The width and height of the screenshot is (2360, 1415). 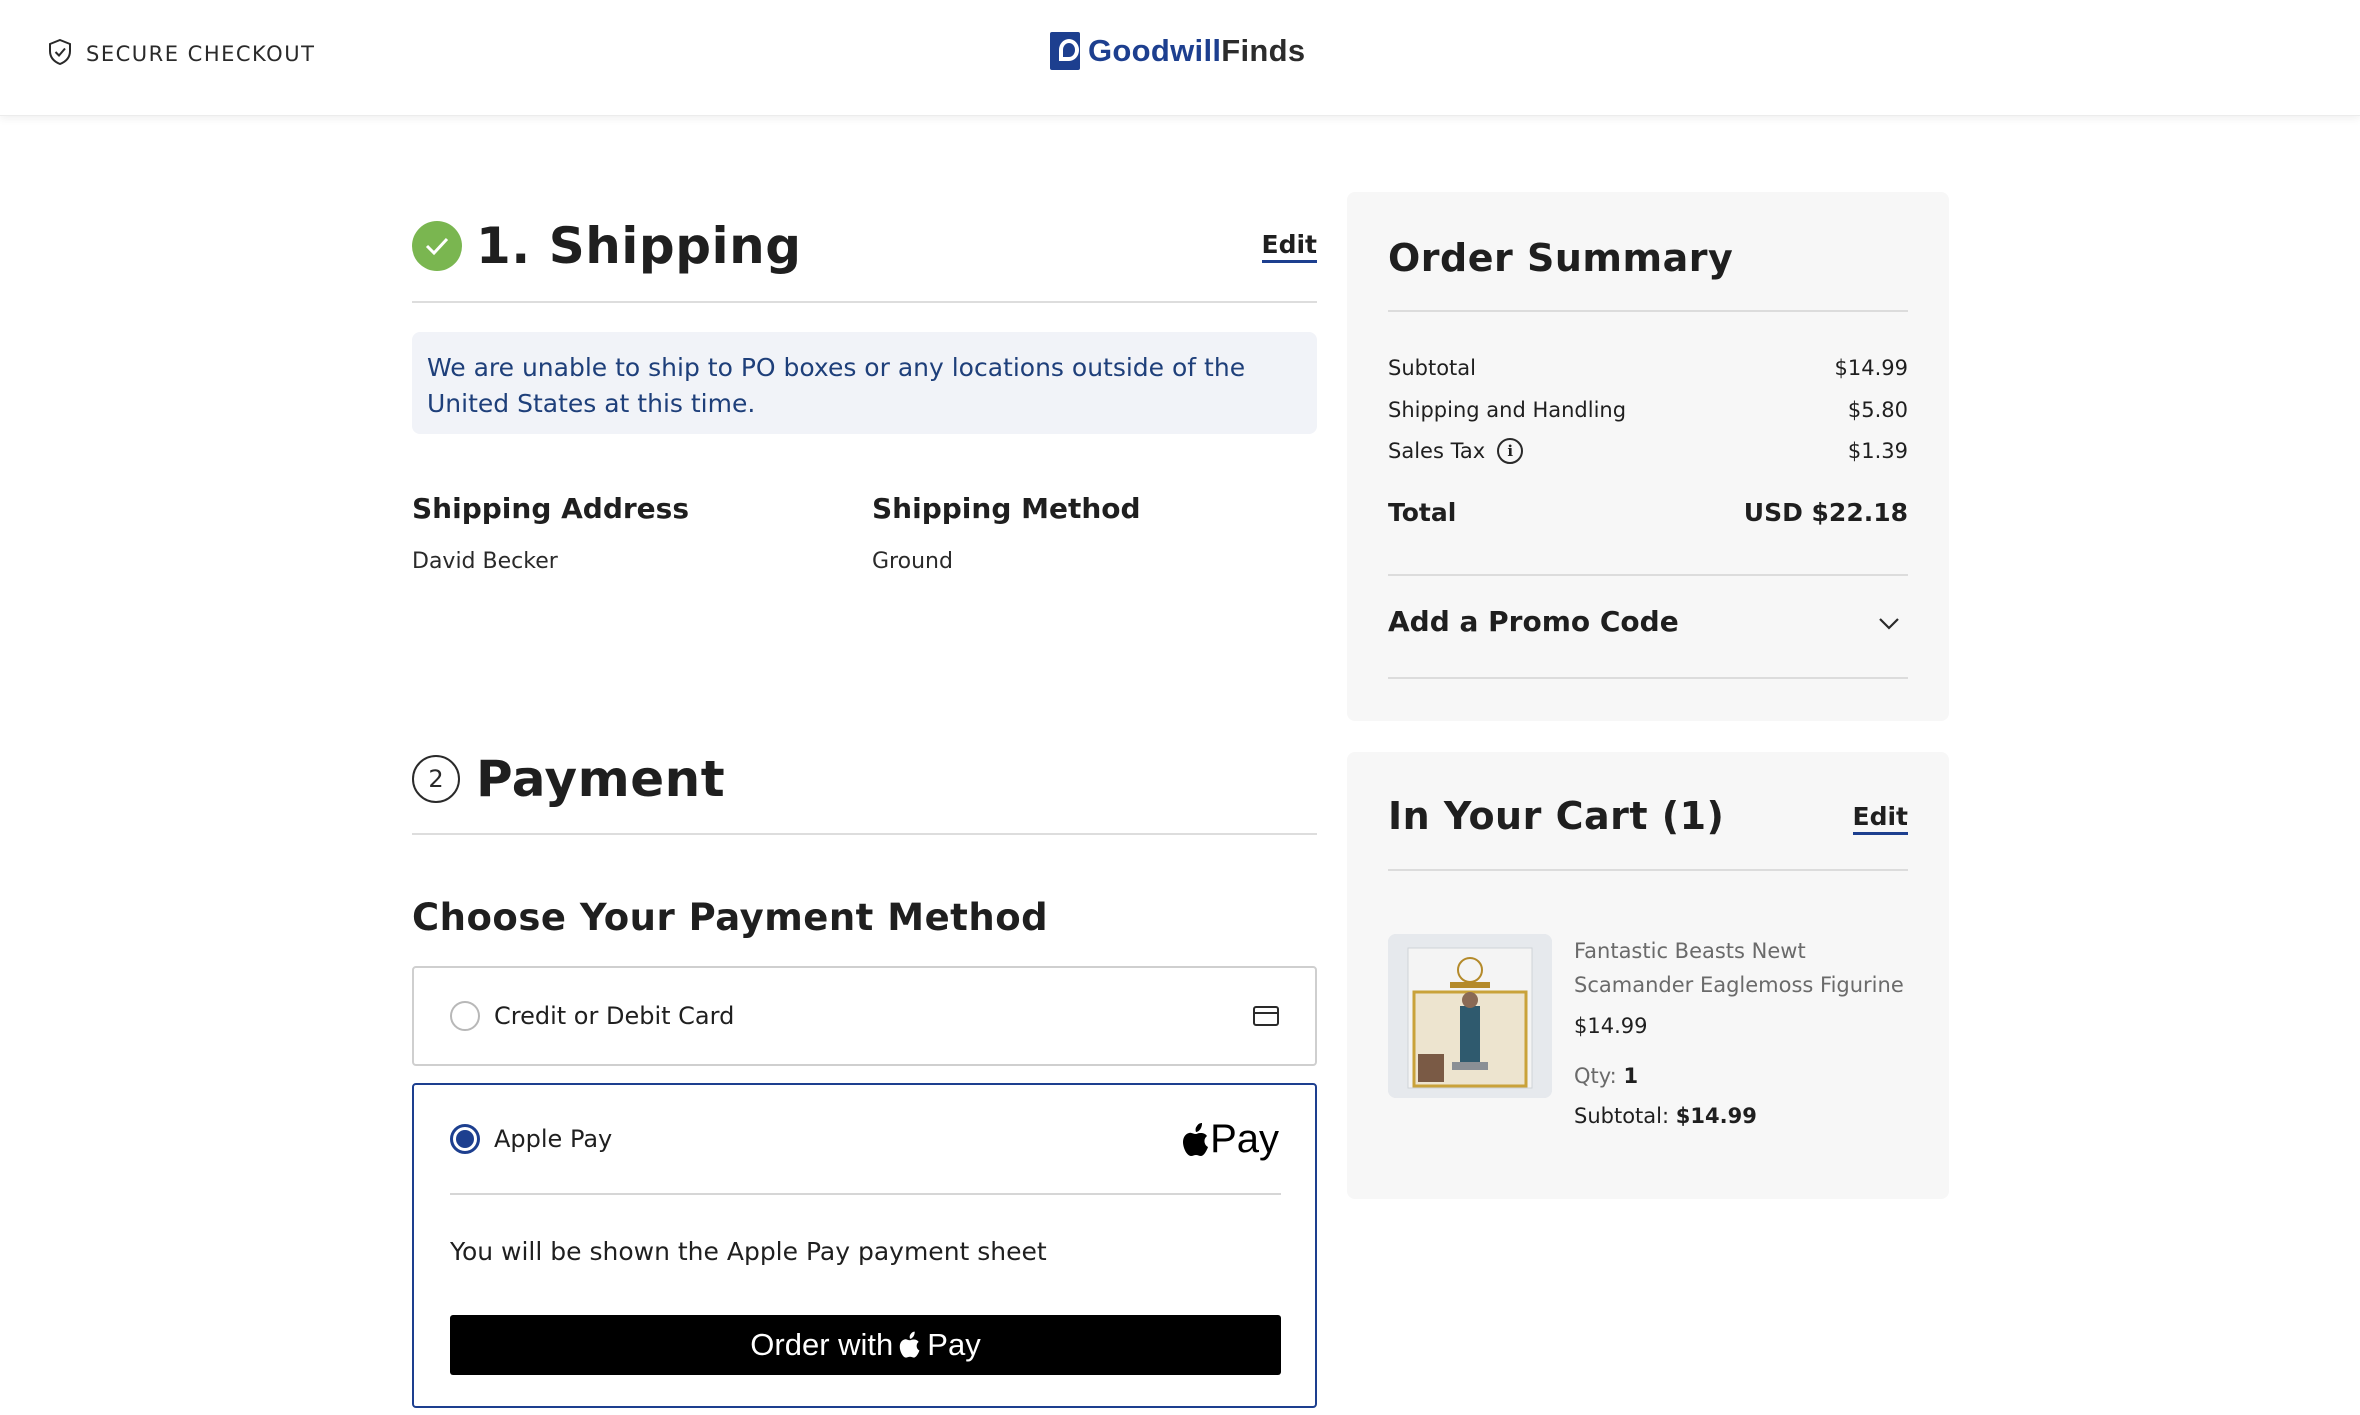 I want to click on logo-wordmark: GoodwillFinds, so click(x=1196, y=51).